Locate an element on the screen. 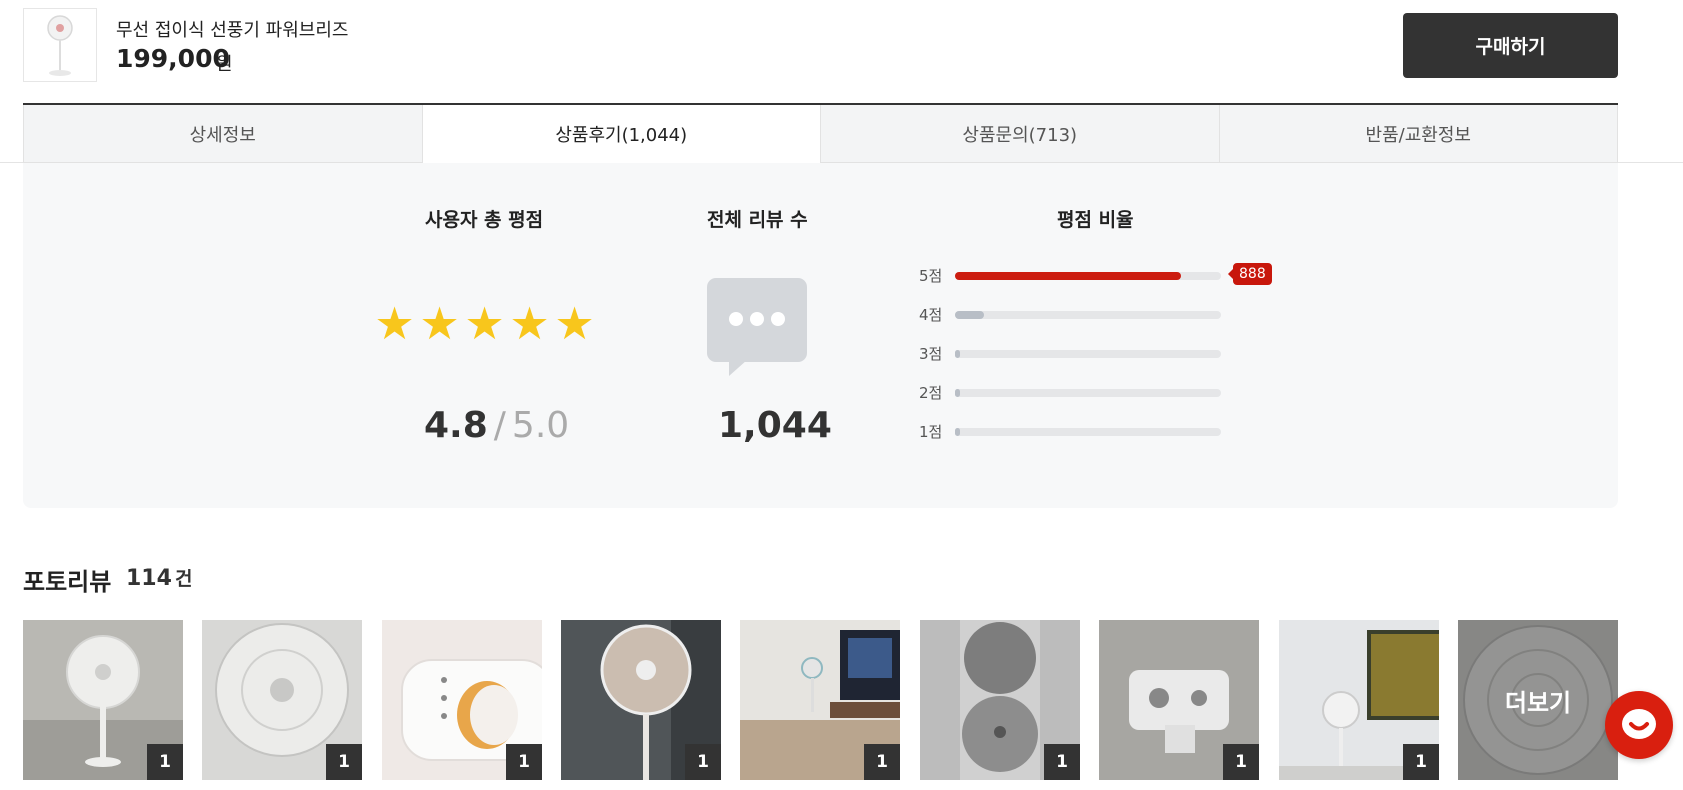 This screenshot has height=790, width=1683. photo-review-count: 114 건 is located at coordinates (159, 577).